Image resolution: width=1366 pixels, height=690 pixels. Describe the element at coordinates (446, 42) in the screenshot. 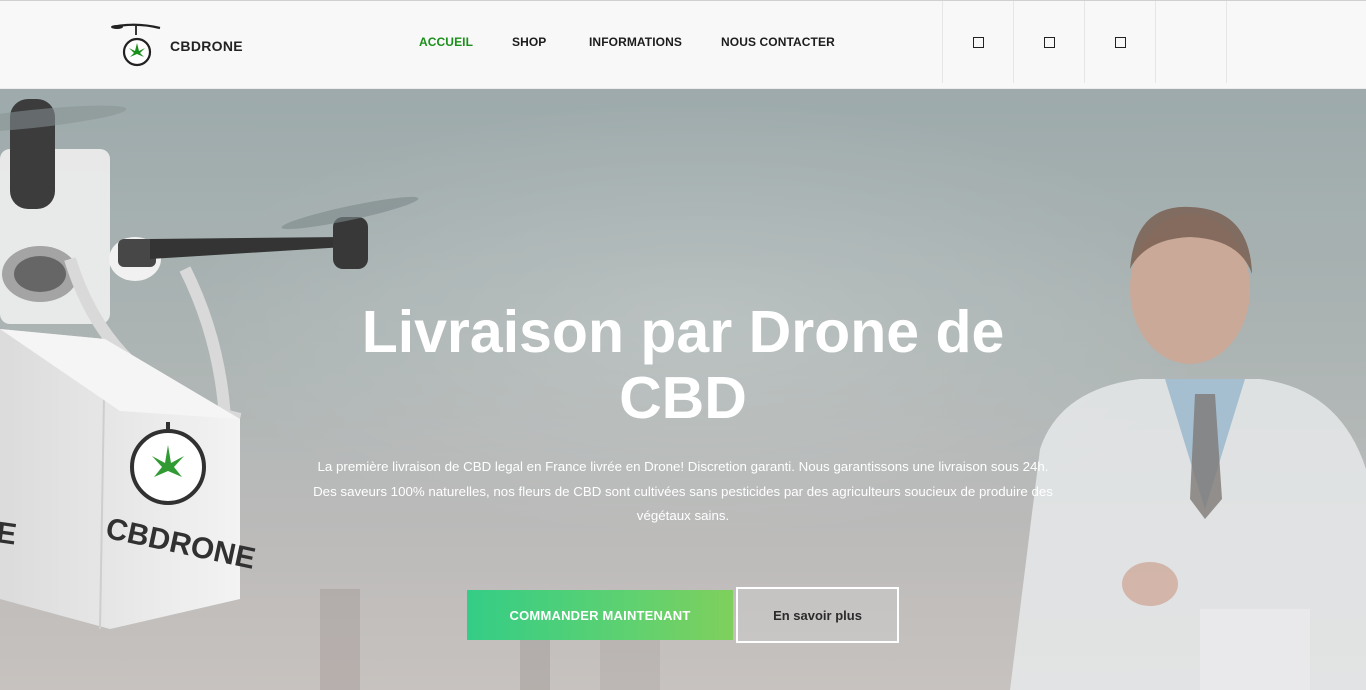

I see `nav-accueil: ACCUEIL` at that location.